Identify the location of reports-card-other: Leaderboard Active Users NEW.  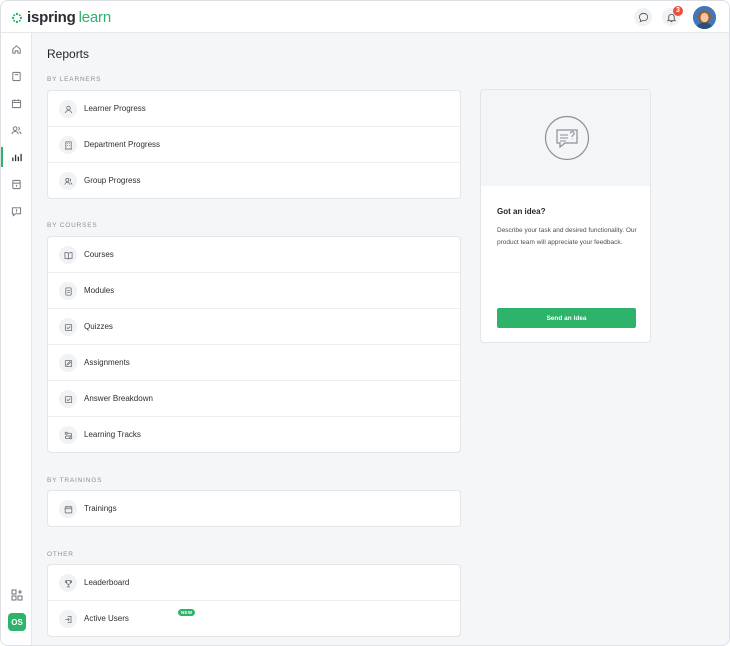
(254, 600).